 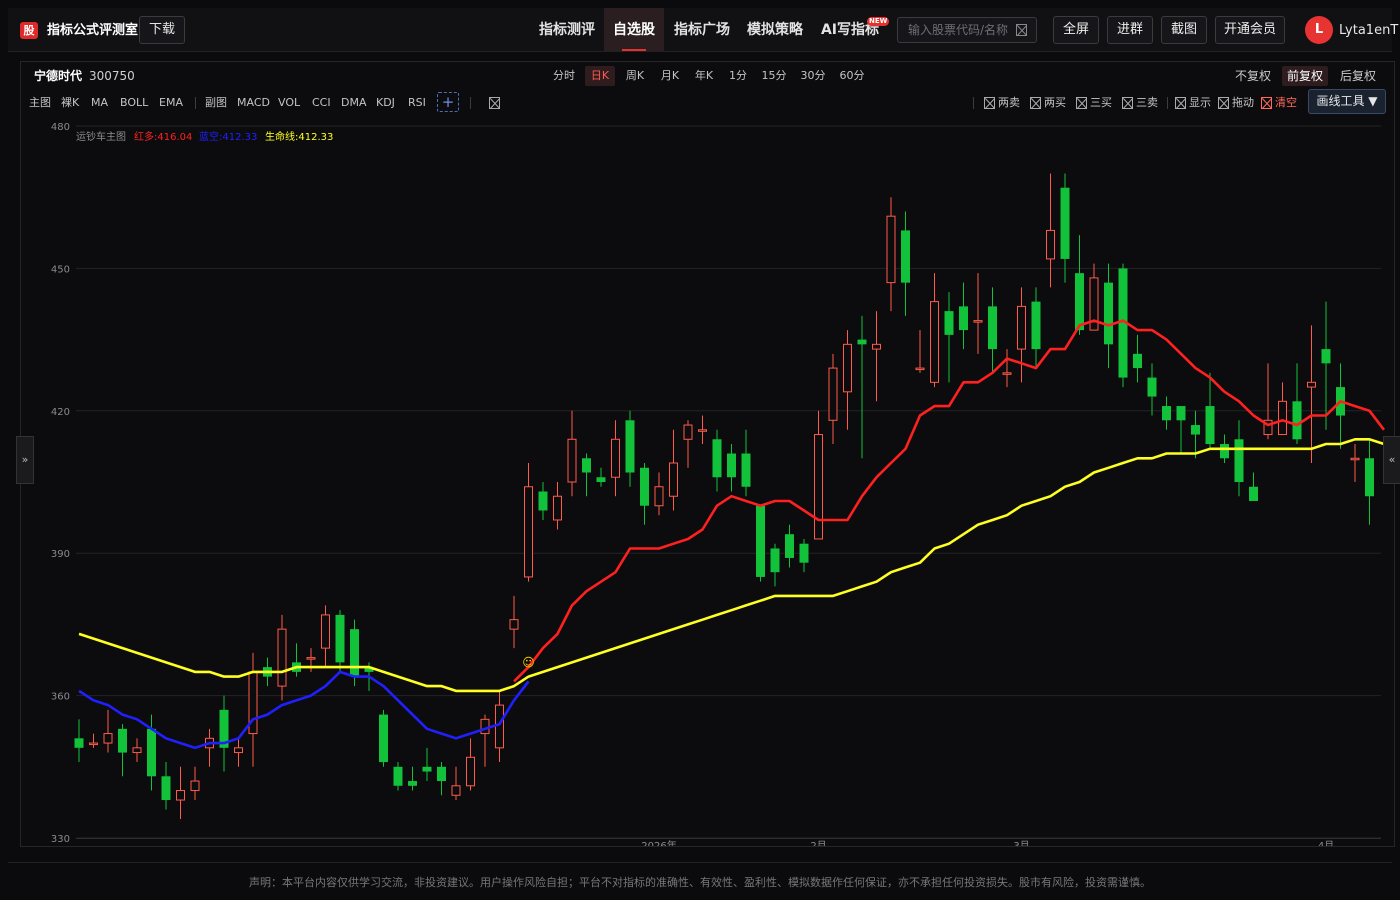 I want to click on nav-item-indicator-eval: 指标测评, so click(x=567, y=29).